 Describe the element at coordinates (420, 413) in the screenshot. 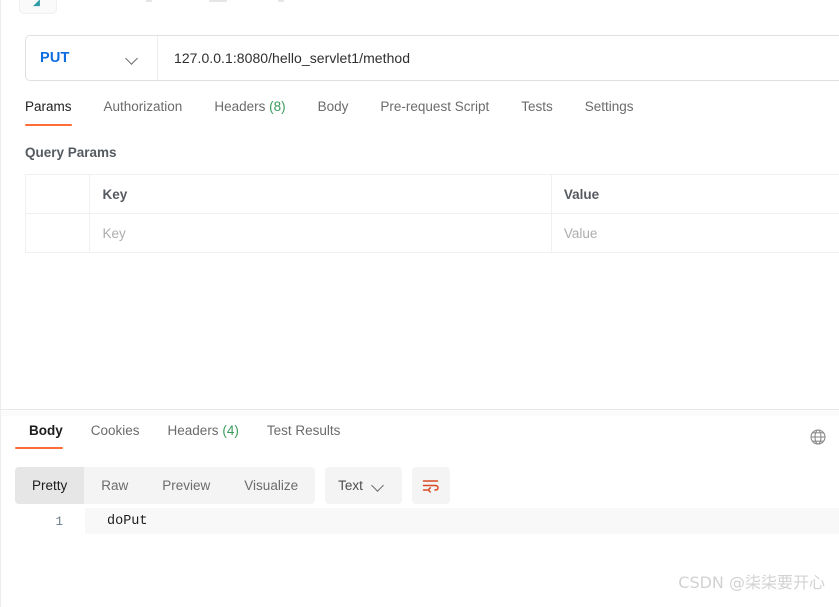

I see `panel-divider-shadow` at that location.